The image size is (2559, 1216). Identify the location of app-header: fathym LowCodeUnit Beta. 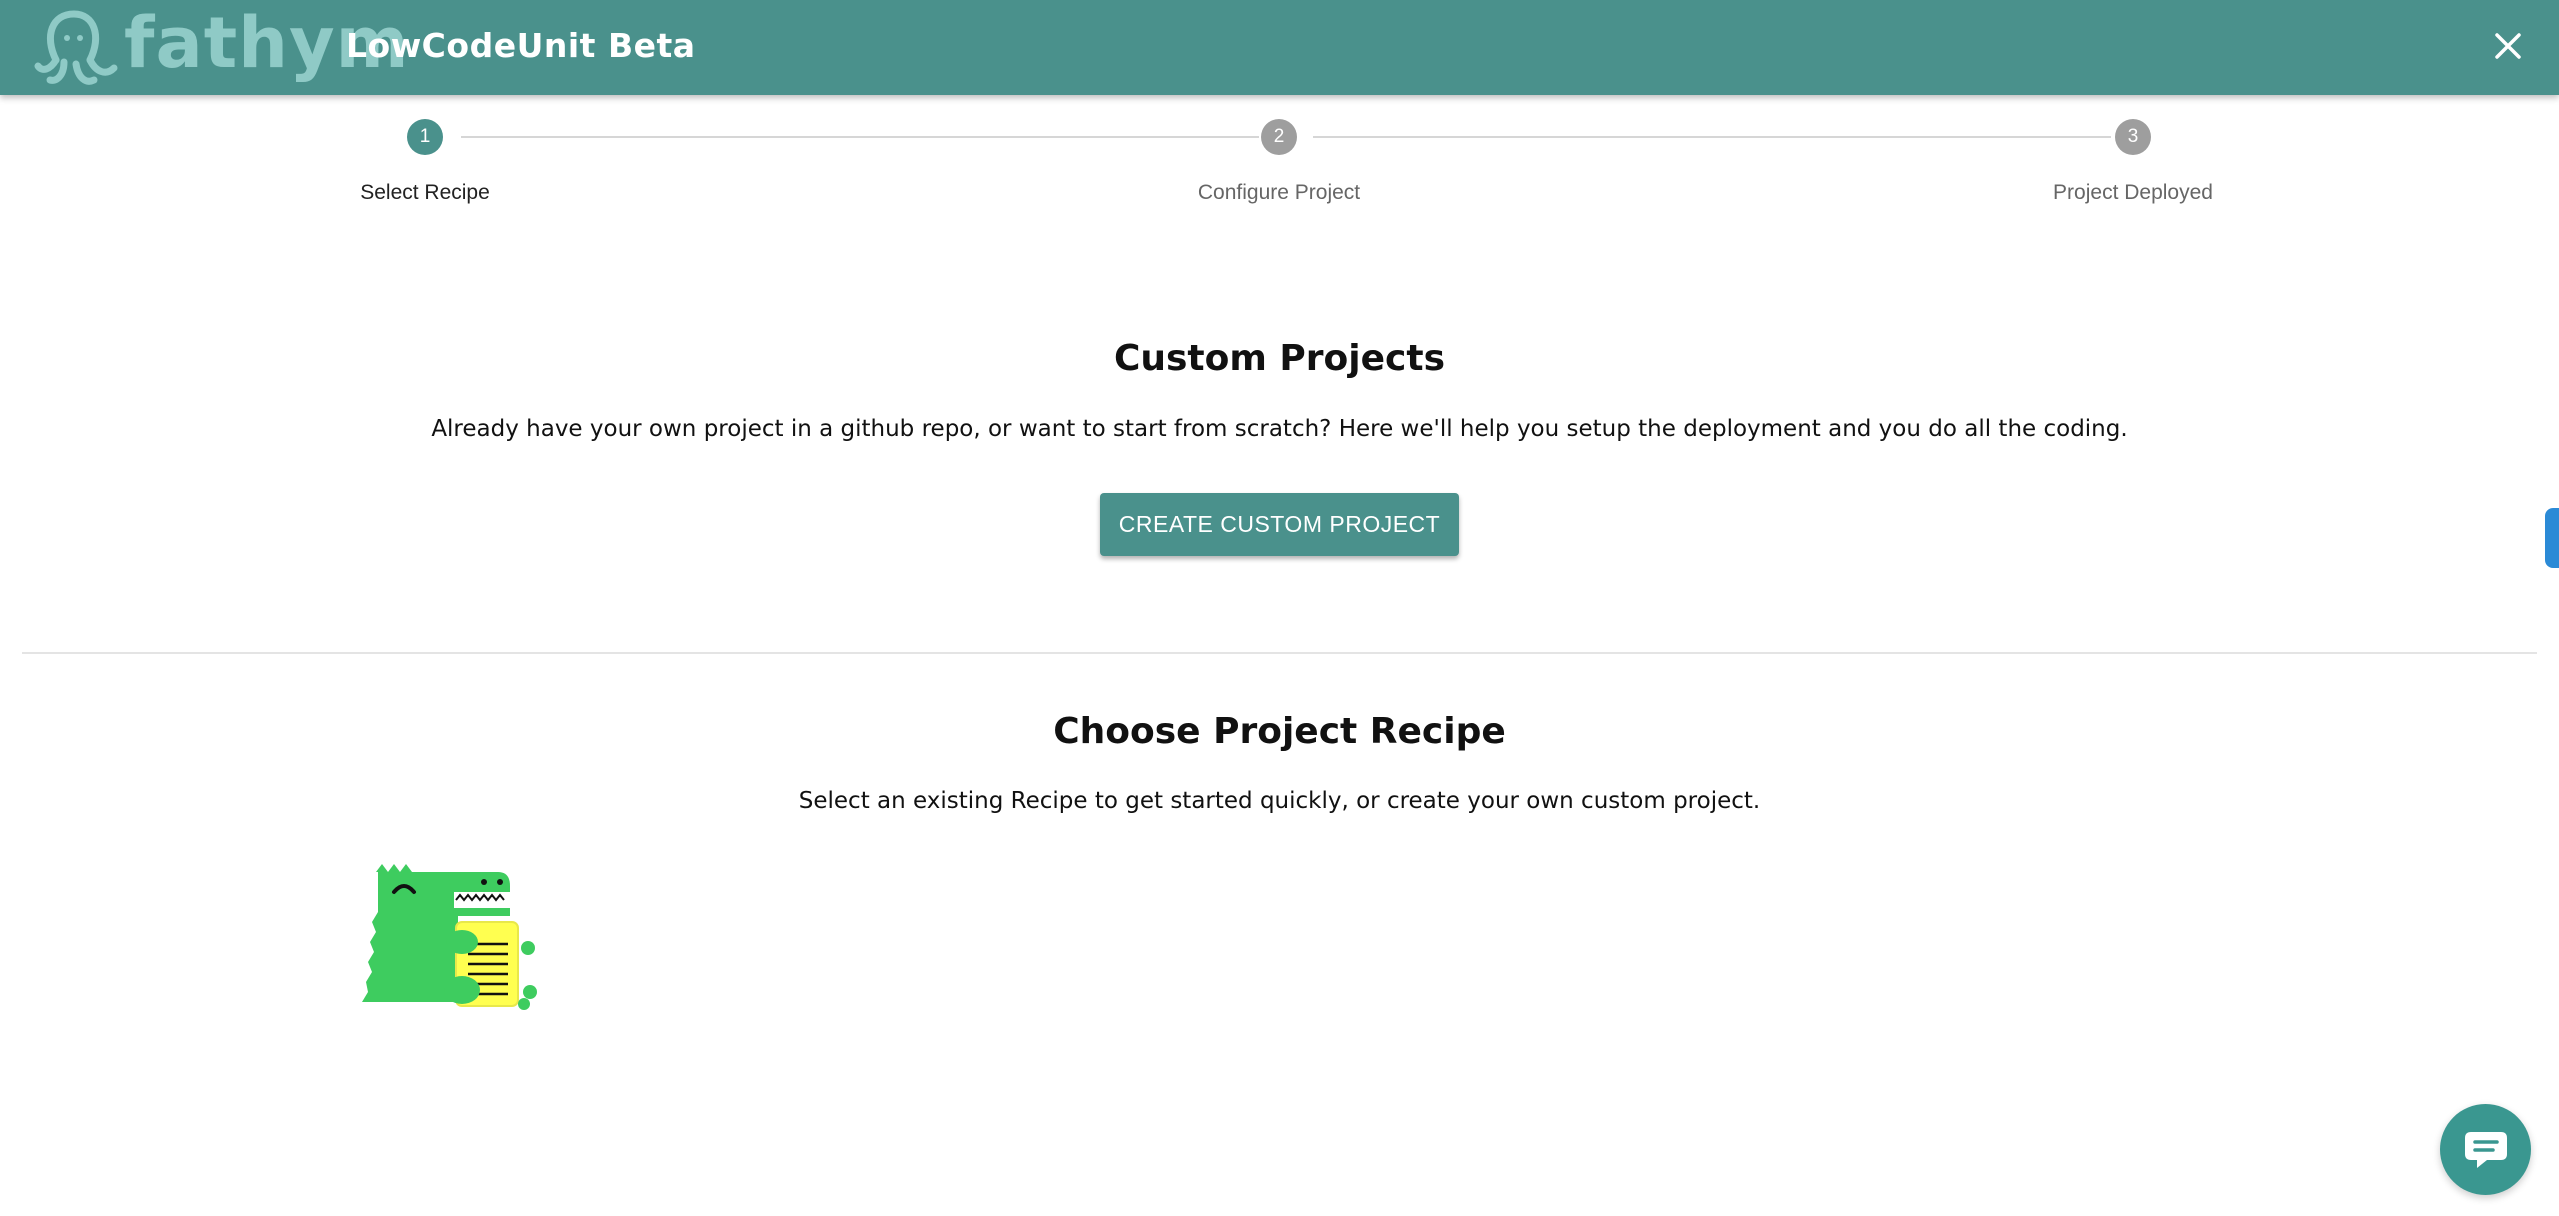
(1279, 47).